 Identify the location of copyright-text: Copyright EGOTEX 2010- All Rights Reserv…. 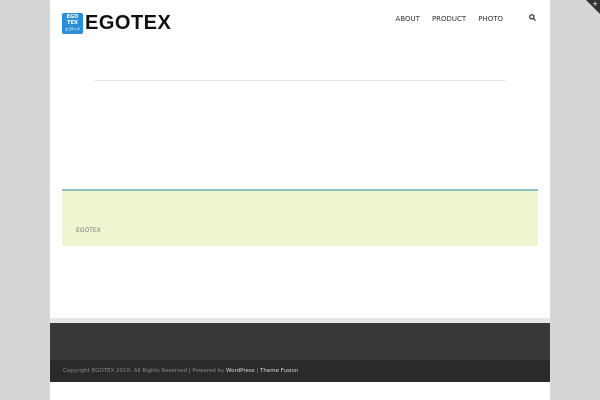
(145, 371).